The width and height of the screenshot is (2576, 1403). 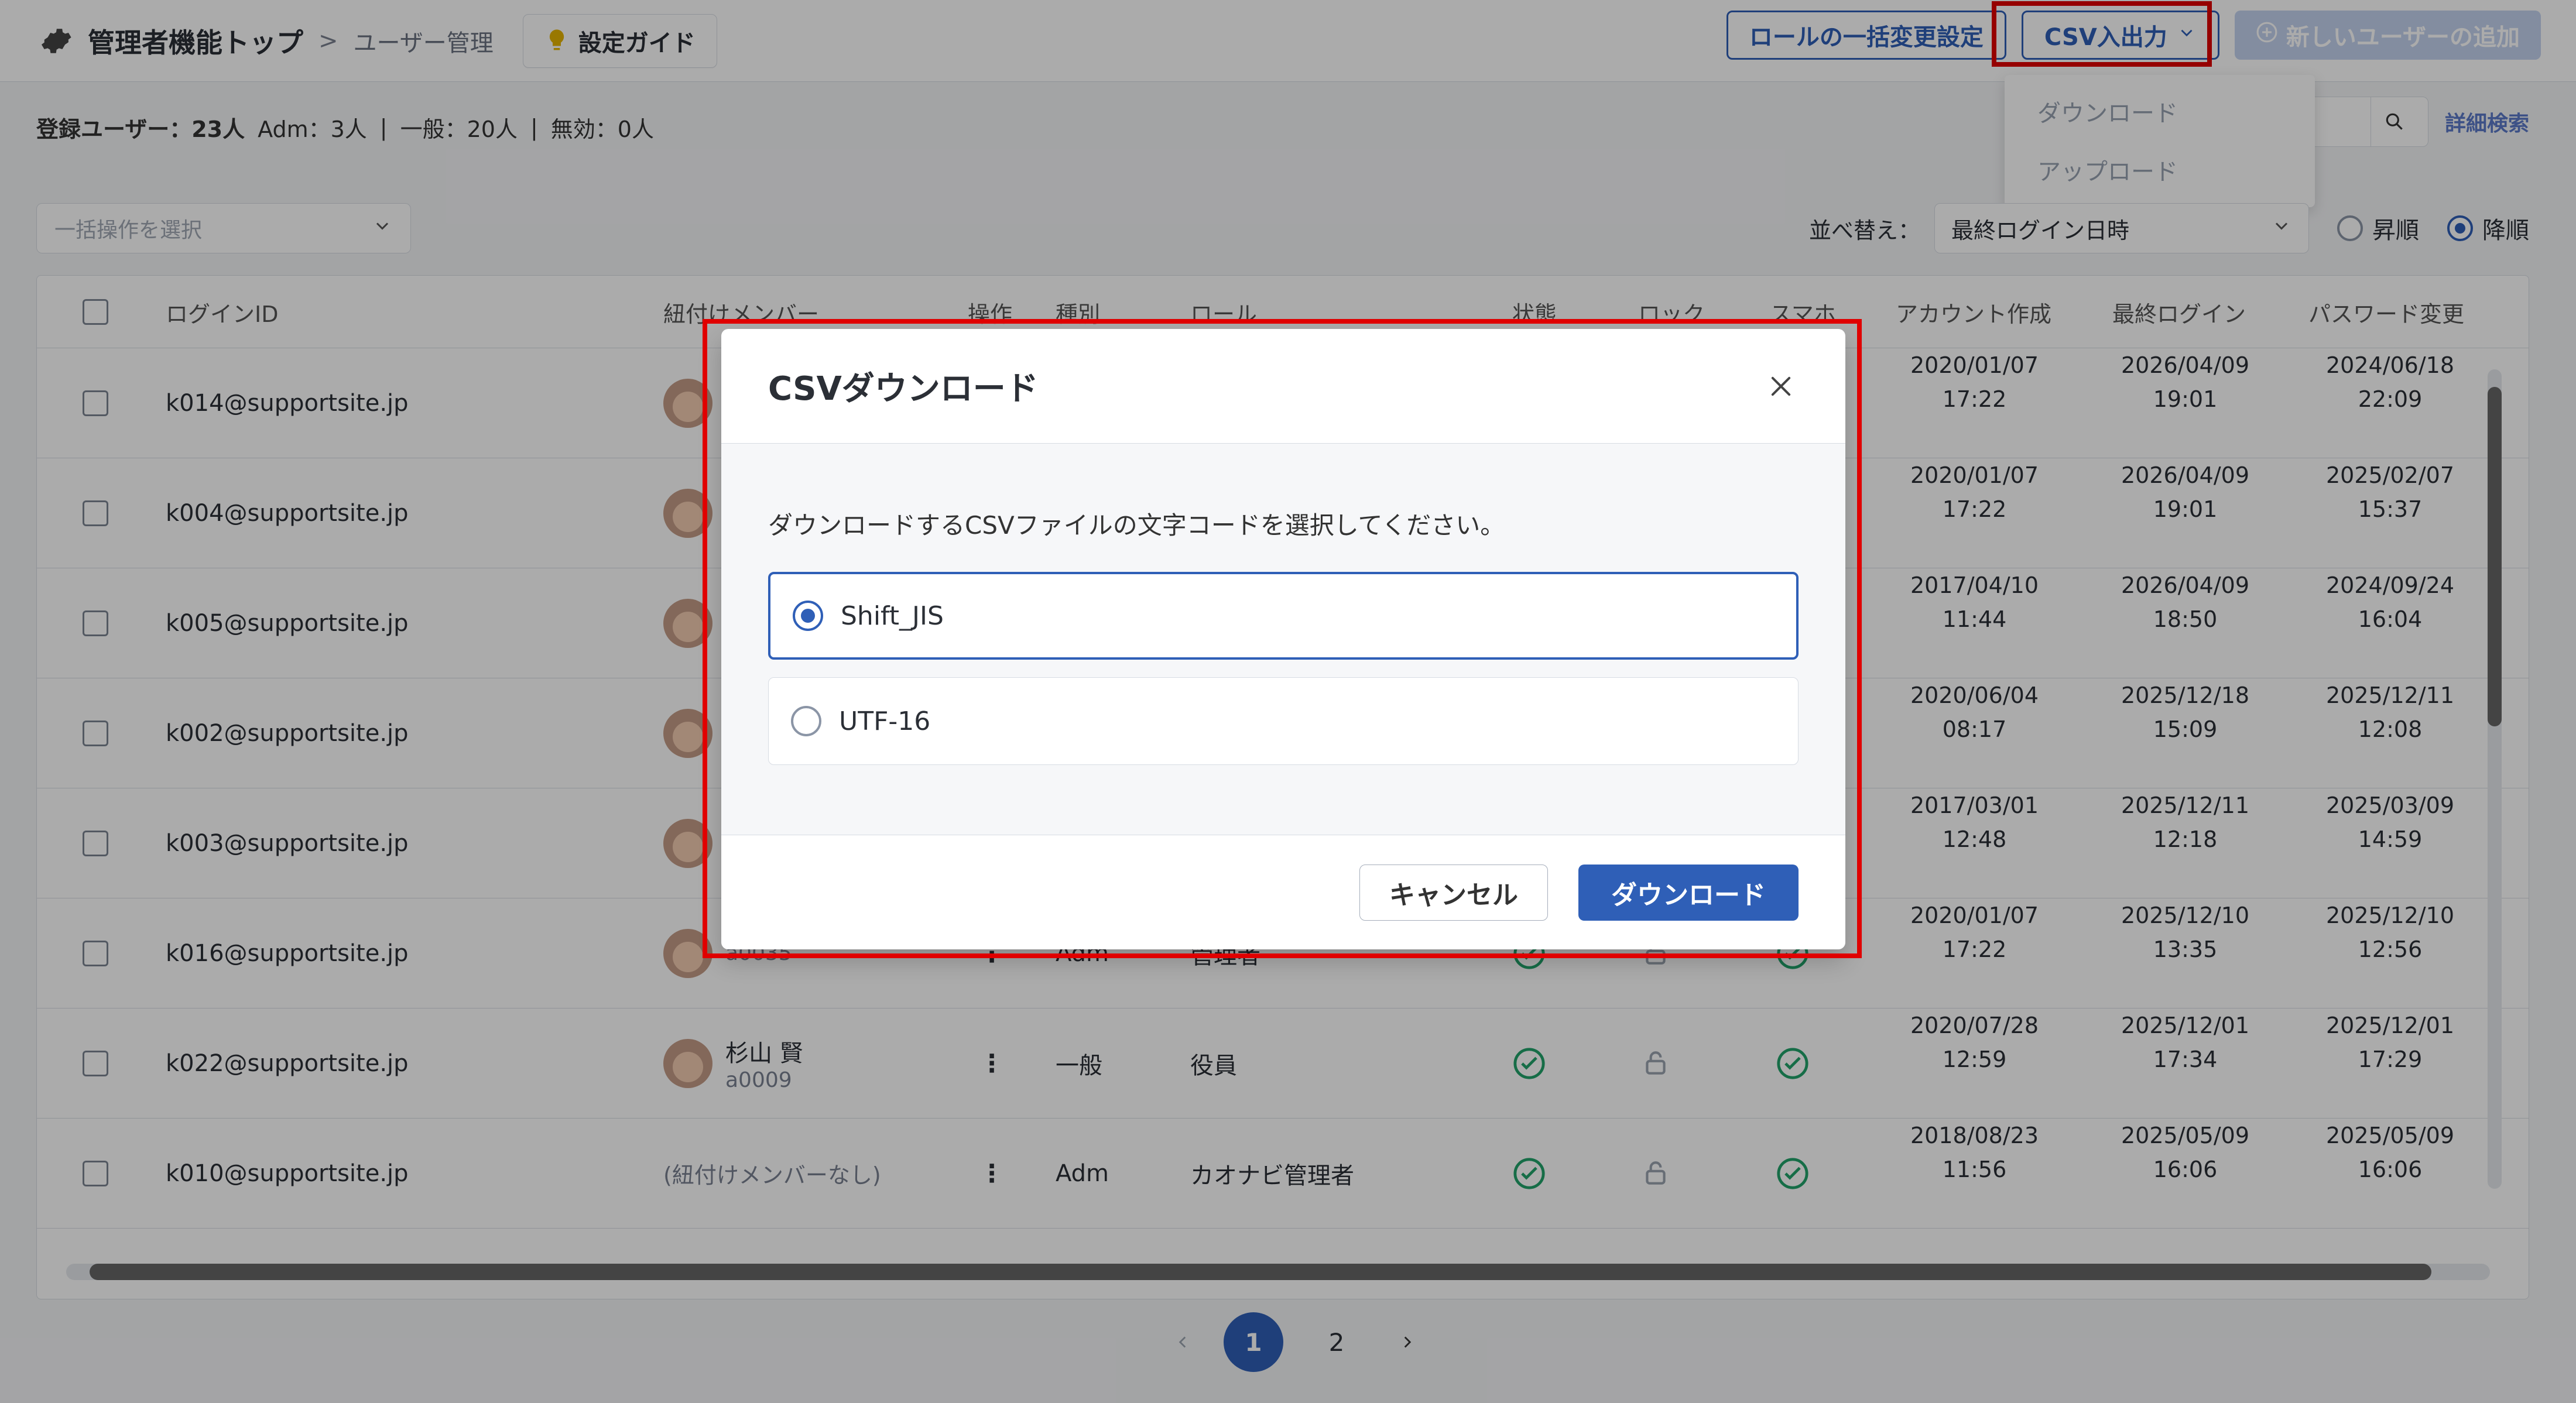 What do you see at coordinates (1283, 616) in the screenshot?
I see `encoding-option-shiftjis: Shift_JIS` at bounding box center [1283, 616].